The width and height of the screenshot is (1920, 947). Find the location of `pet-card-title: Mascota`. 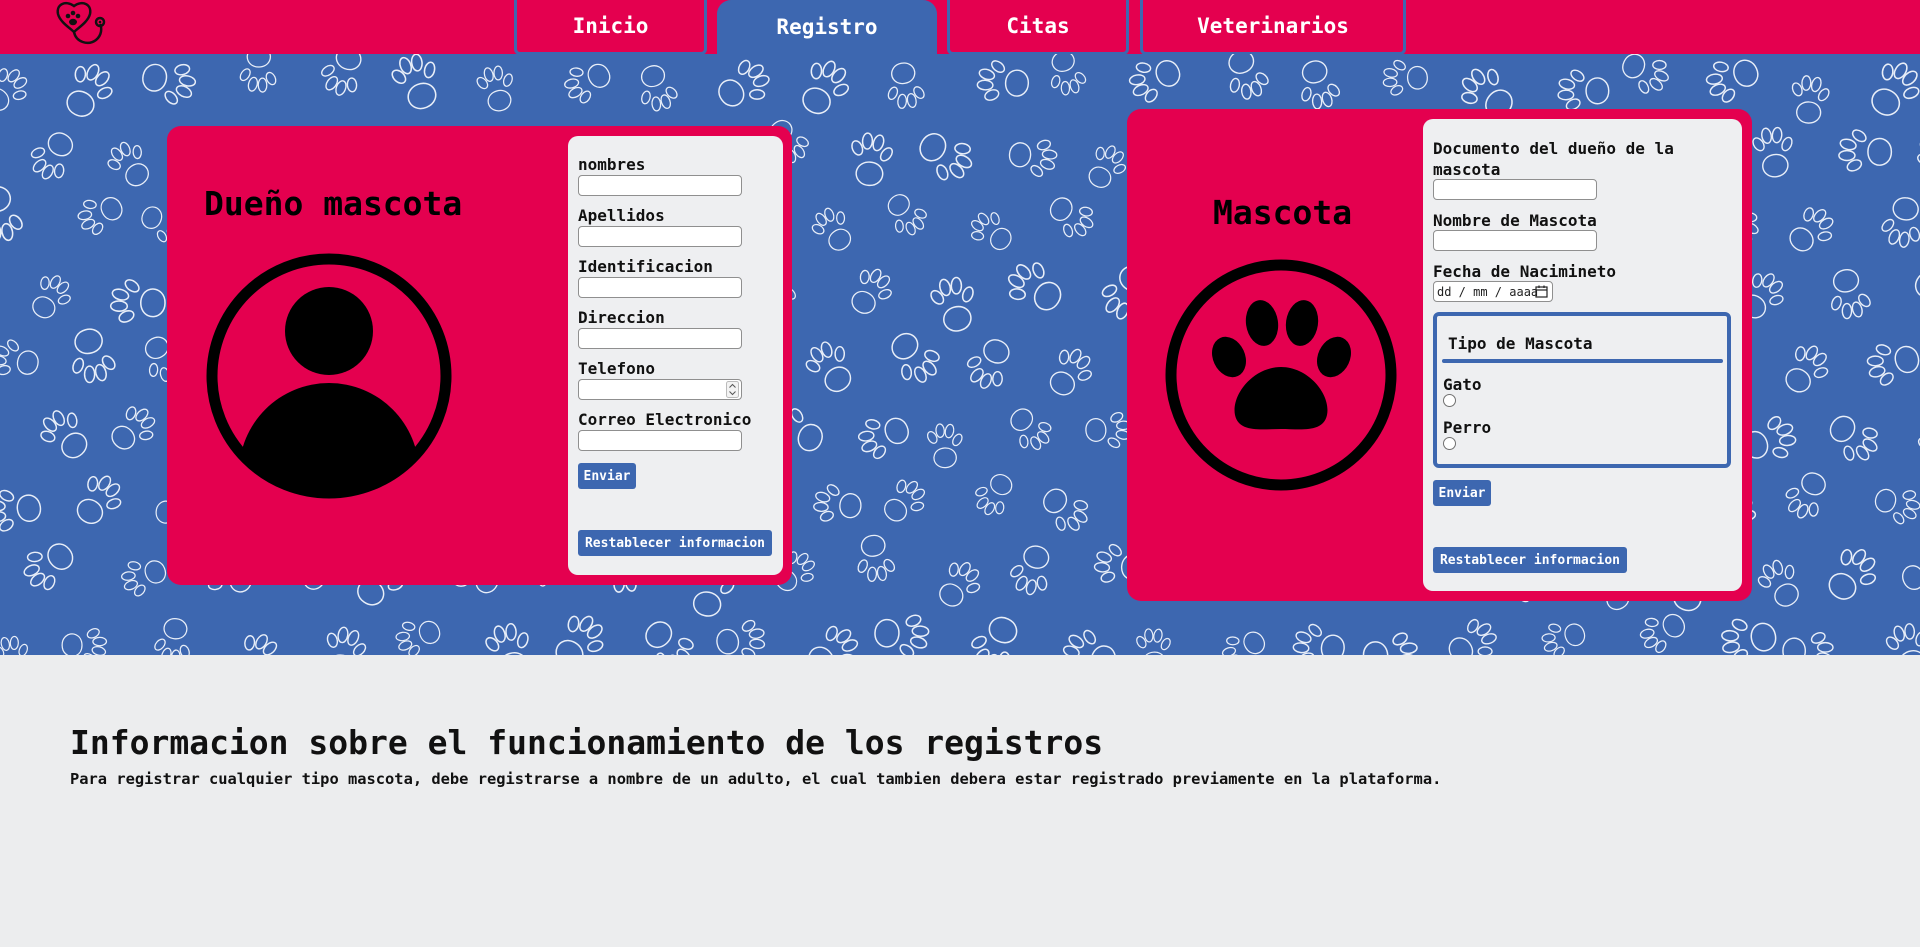

pet-card-title: Mascota is located at coordinates (1283, 212).